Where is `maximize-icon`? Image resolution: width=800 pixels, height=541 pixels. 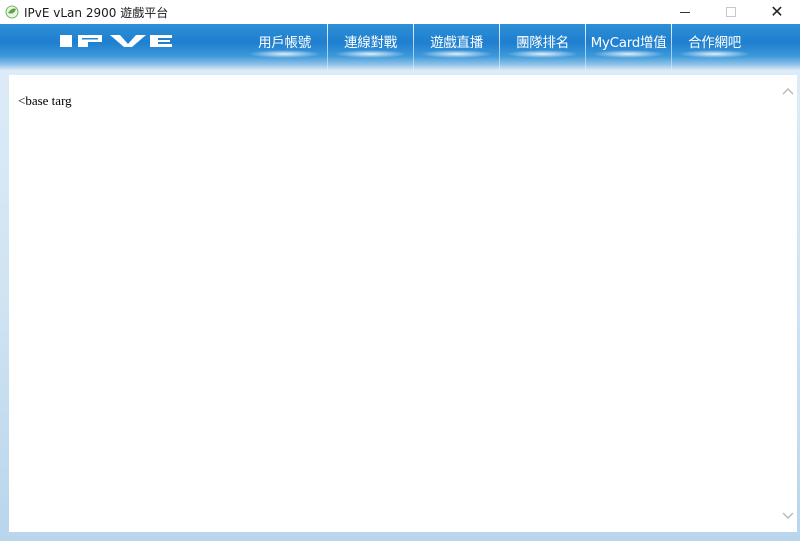
maximize-icon is located at coordinates (731, 12).